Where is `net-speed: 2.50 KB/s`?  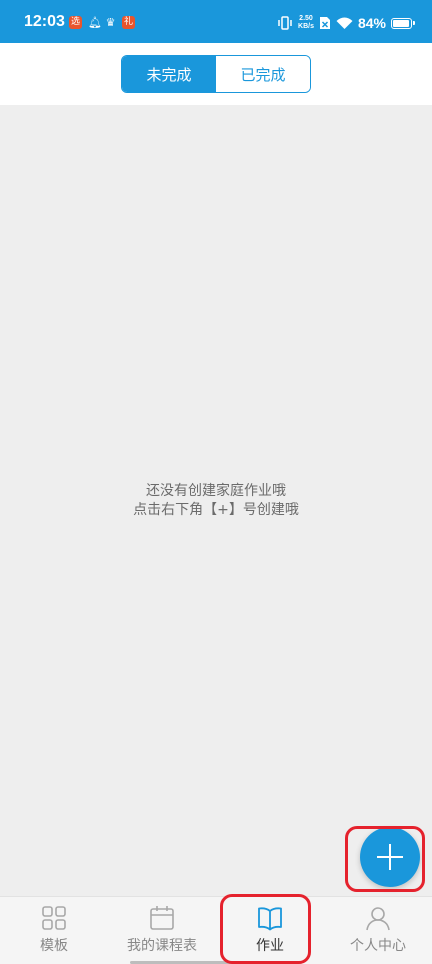
net-speed: 2.50 KB/s is located at coordinates (306, 23).